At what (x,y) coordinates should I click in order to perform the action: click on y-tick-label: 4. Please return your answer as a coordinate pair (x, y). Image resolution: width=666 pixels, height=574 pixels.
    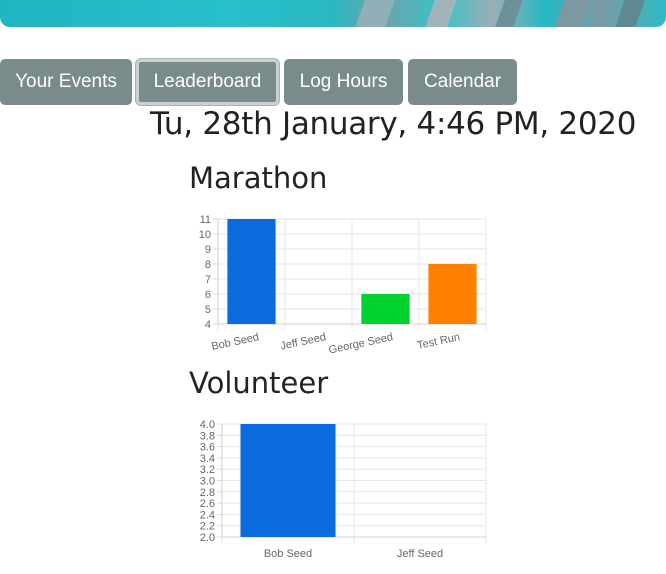
    Looking at the image, I should click on (208, 325).